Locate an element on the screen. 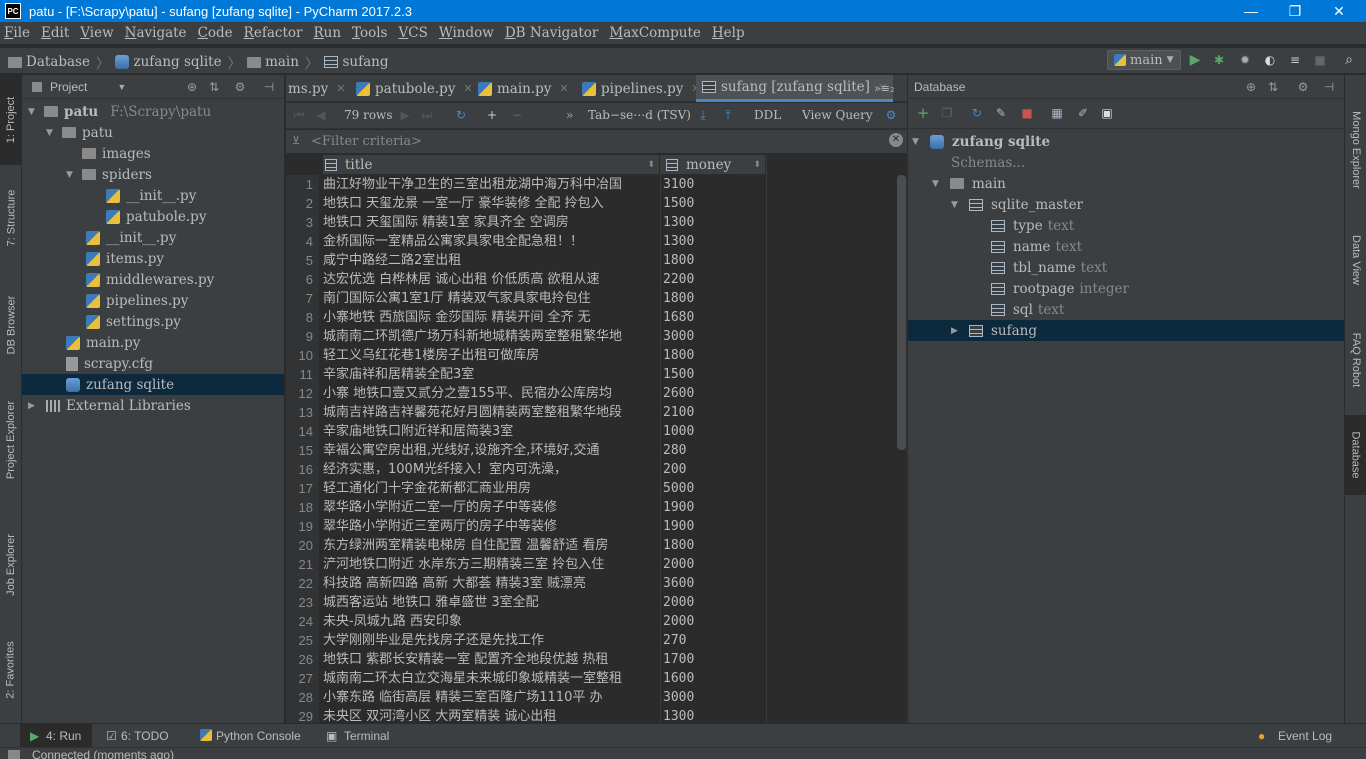 Image resolution: width=1366 pixels, height=759 pixels. tree-item-zufang-sqlite: zufang sqlite is located at coordinates (153, 384).